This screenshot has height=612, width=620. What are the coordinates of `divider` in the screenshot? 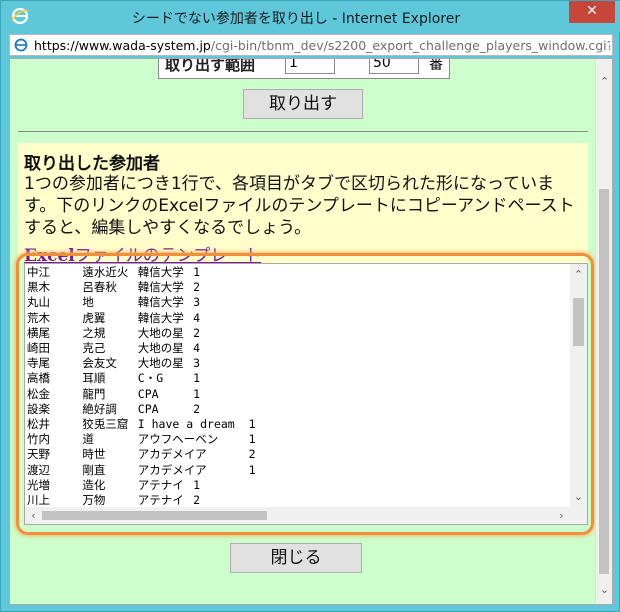 It's located at (303, 131).